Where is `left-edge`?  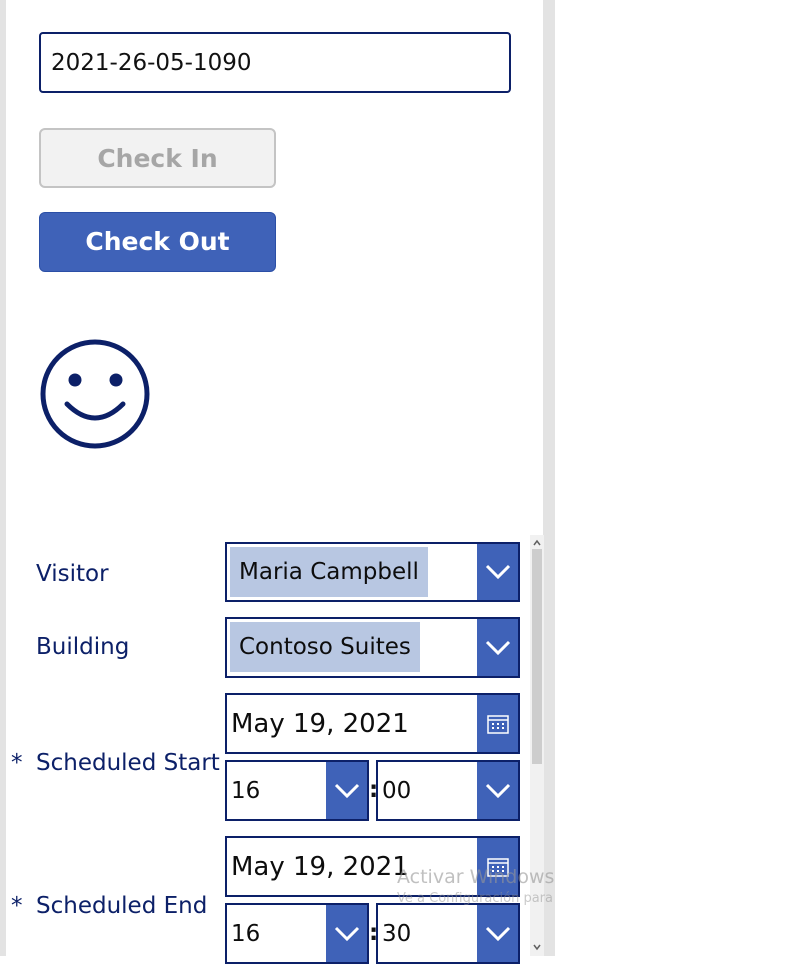
left-edge is located at coordinates (3, 478).